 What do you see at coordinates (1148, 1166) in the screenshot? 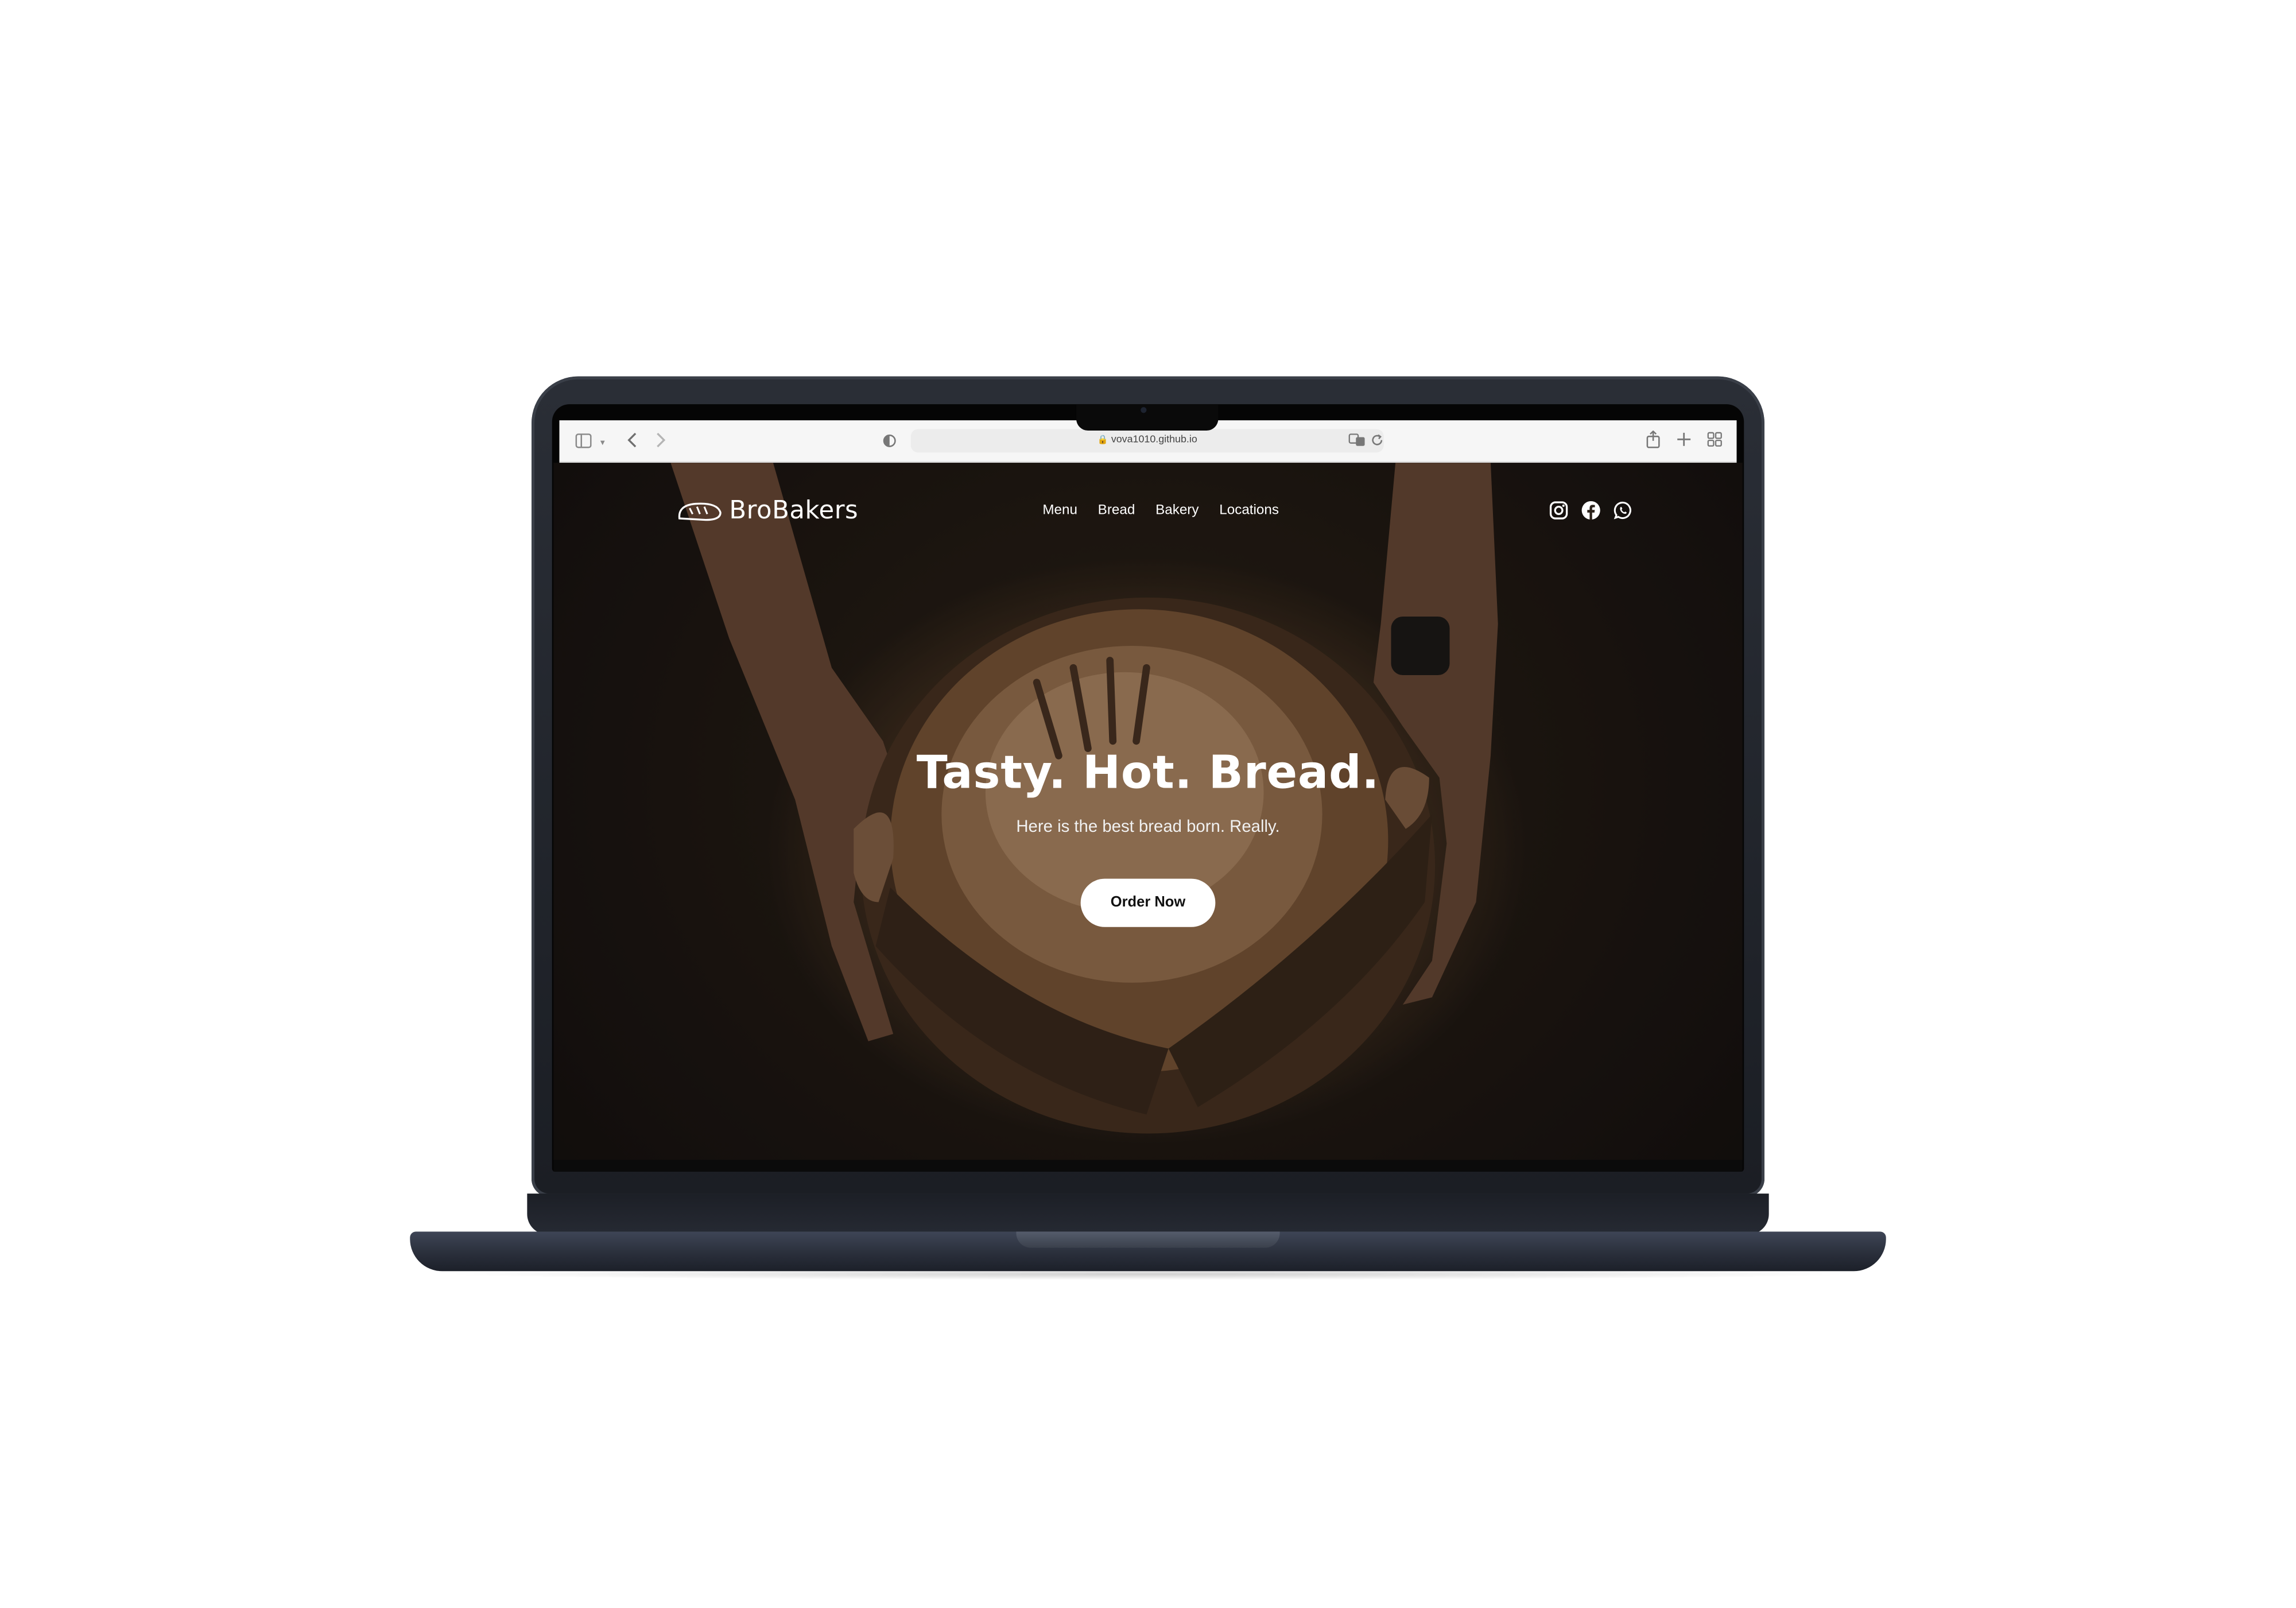
I see `screen-bottom-edge` at bounding box center [1148, 1166].